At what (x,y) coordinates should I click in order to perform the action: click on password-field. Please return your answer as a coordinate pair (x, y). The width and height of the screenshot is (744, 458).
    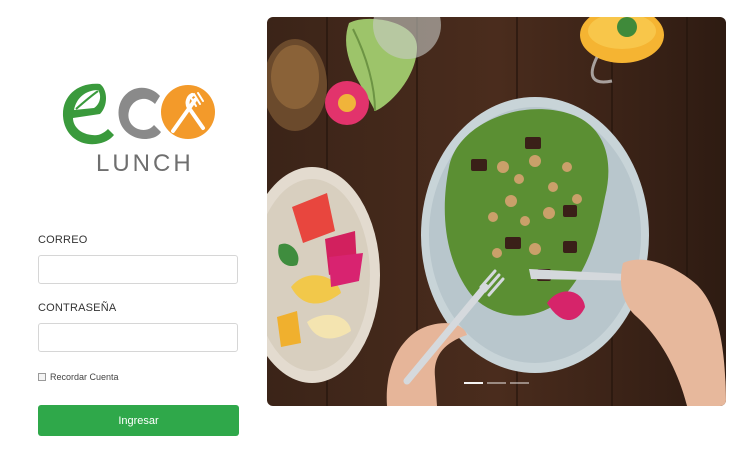
    Looking at the image, I should click on (138, 337).